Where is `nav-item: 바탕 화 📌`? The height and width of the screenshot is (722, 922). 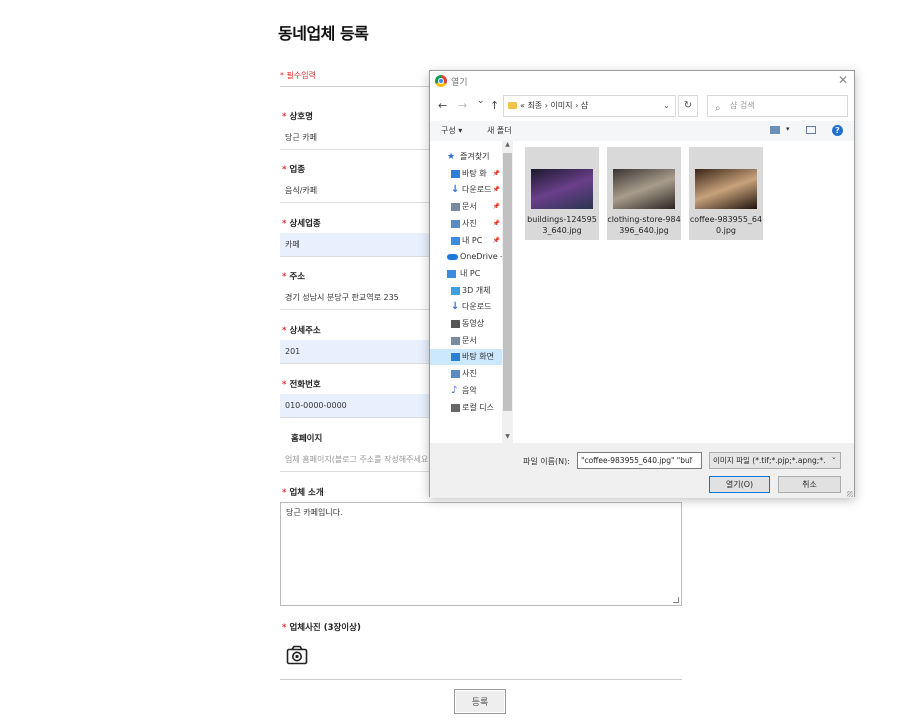
nav-item: 바탕 화 📌 is located at coordinates (466, 174).